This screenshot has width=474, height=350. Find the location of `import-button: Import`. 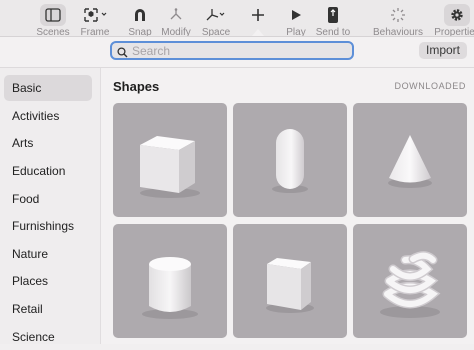

import-button: Import is located at coordinates (443, 50).